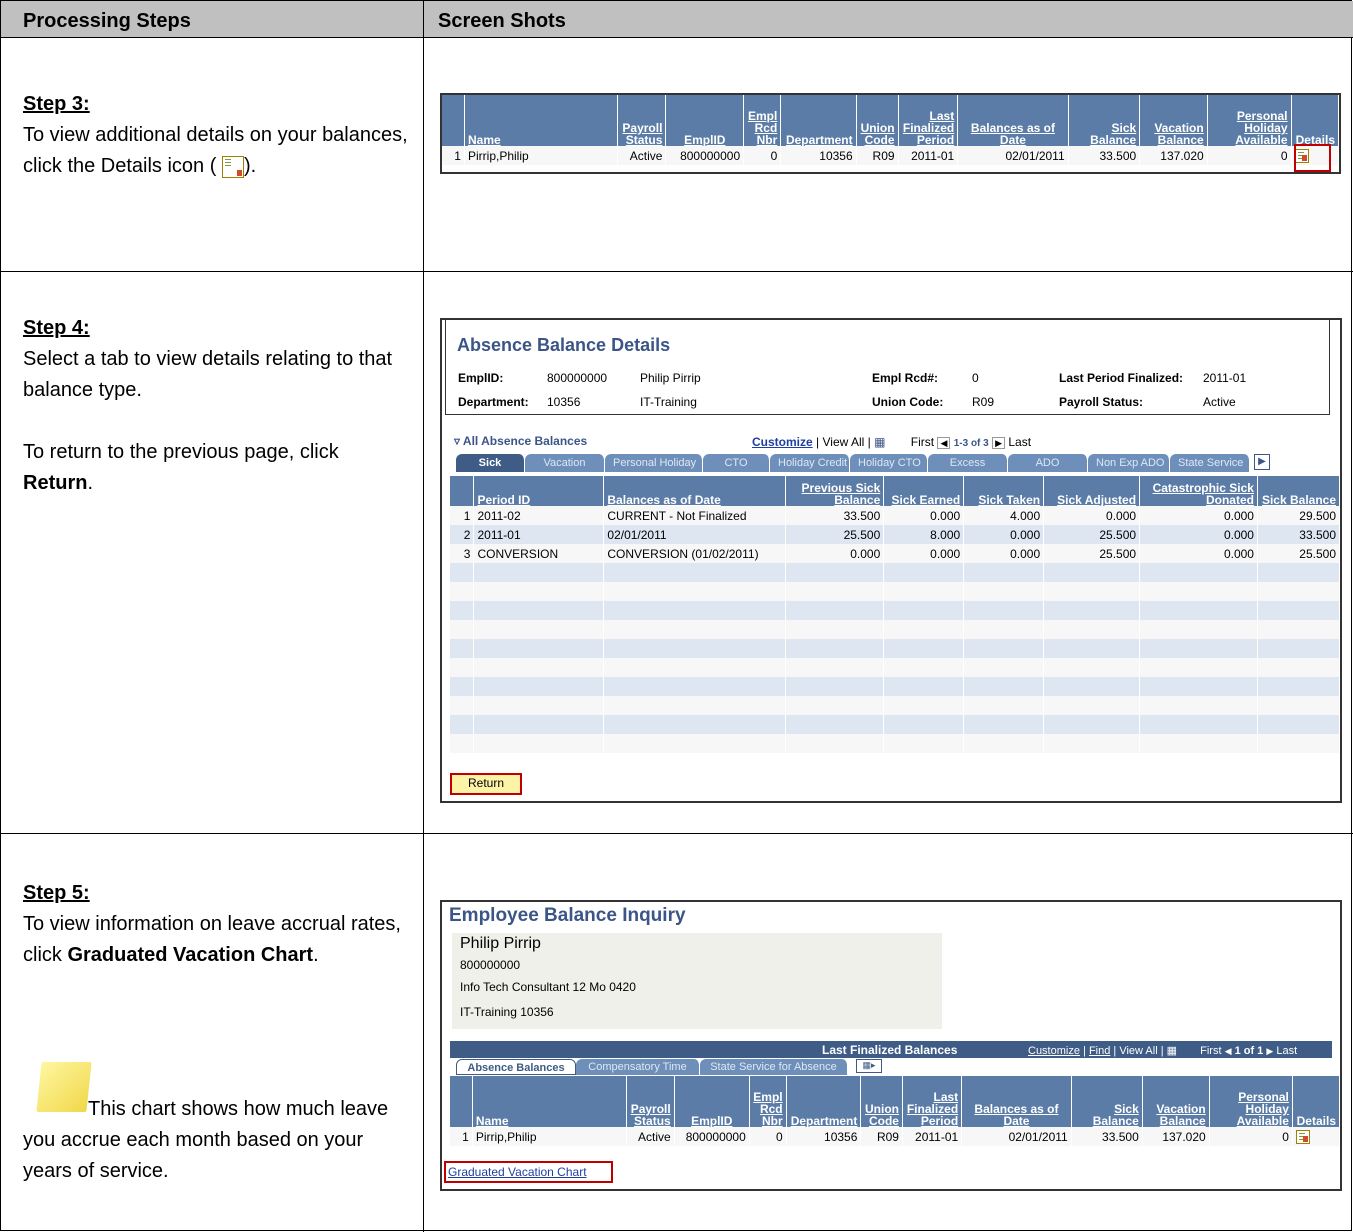  What do you see at coordinates (736, 463) in the screenshot?
I see `tab-cto: CTO` at bounding box center [736, 463].